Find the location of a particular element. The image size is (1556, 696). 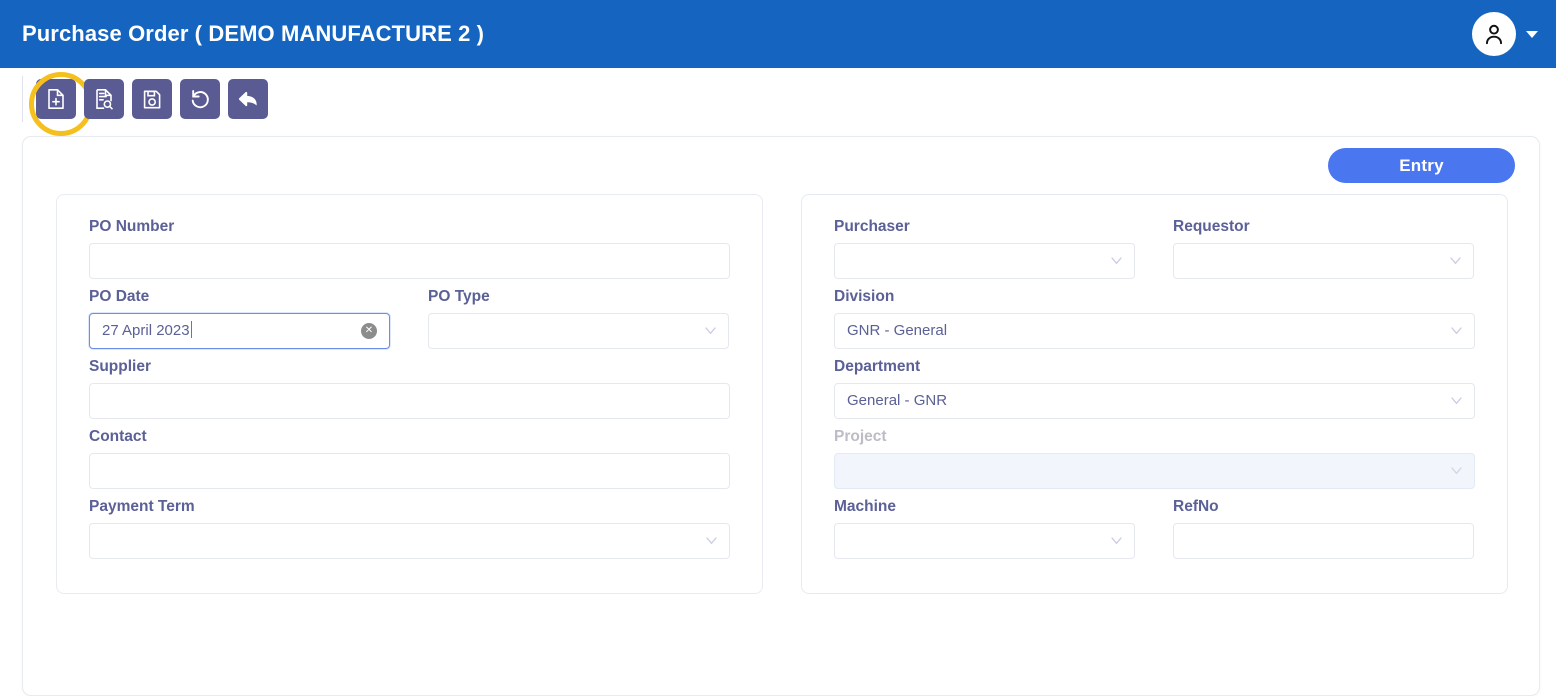

refresh-button is located at coordinates (200, 99).